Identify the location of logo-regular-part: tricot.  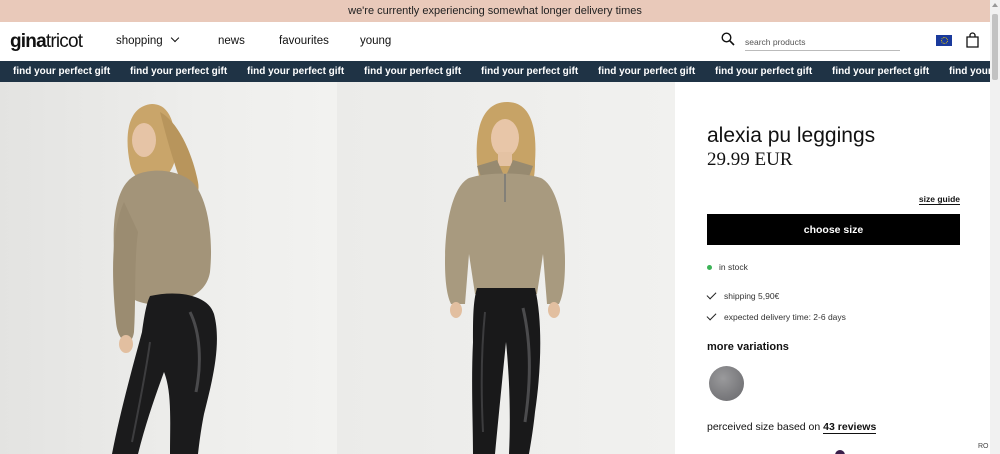
(64, 41).